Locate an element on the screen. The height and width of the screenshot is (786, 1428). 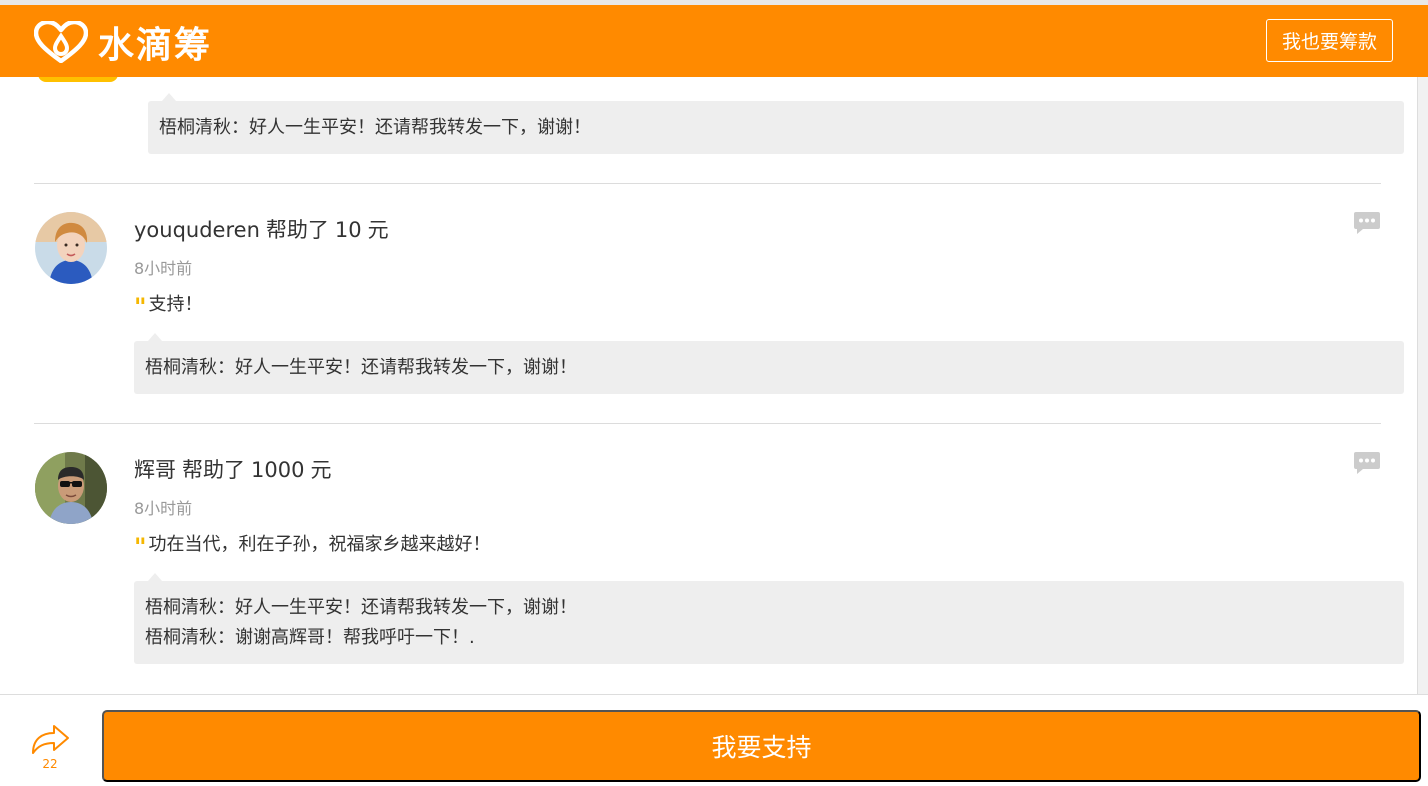
donation-amount: 1000 is located at coordinates (278, 470).